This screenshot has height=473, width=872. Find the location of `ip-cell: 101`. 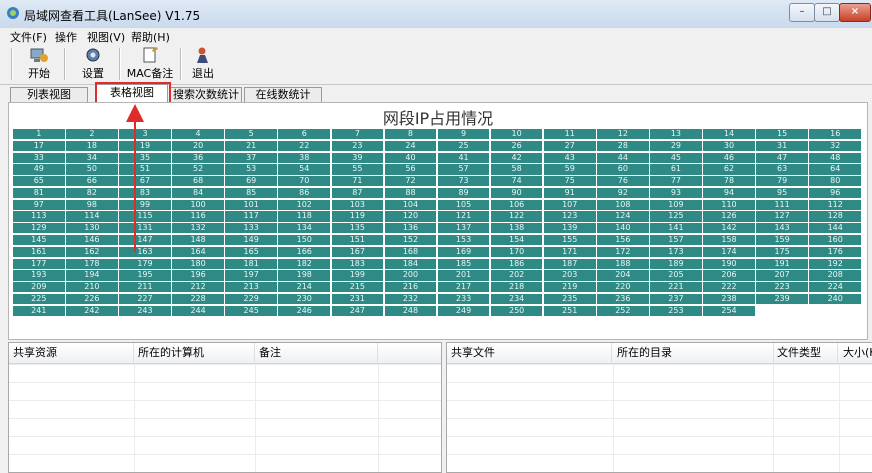

ip-cell: 101 is located at coordinates (251, 204).